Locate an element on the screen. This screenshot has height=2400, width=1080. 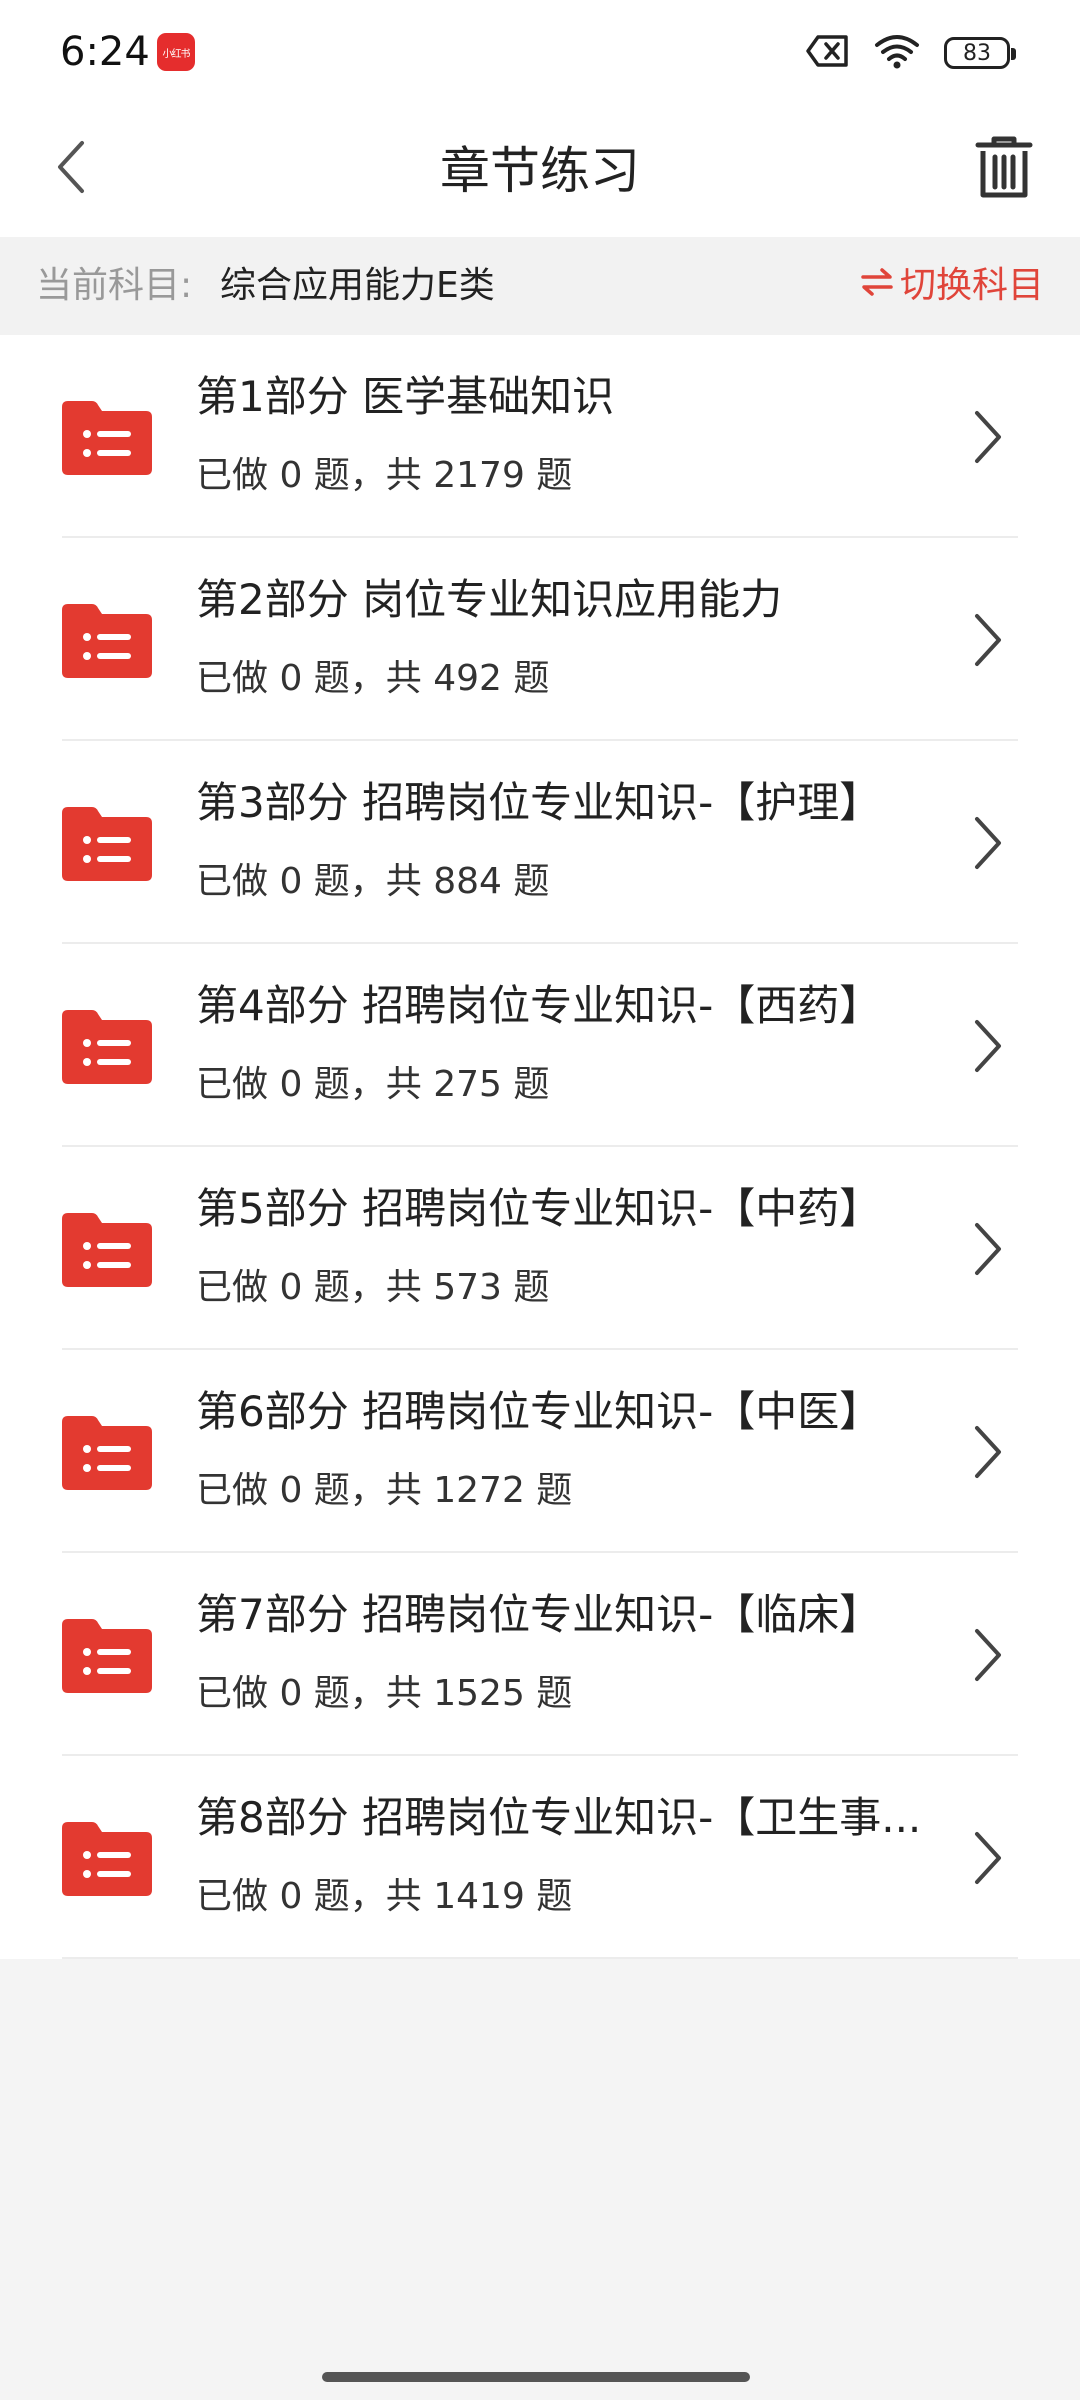
back-button is located at coordinates (72, 169).